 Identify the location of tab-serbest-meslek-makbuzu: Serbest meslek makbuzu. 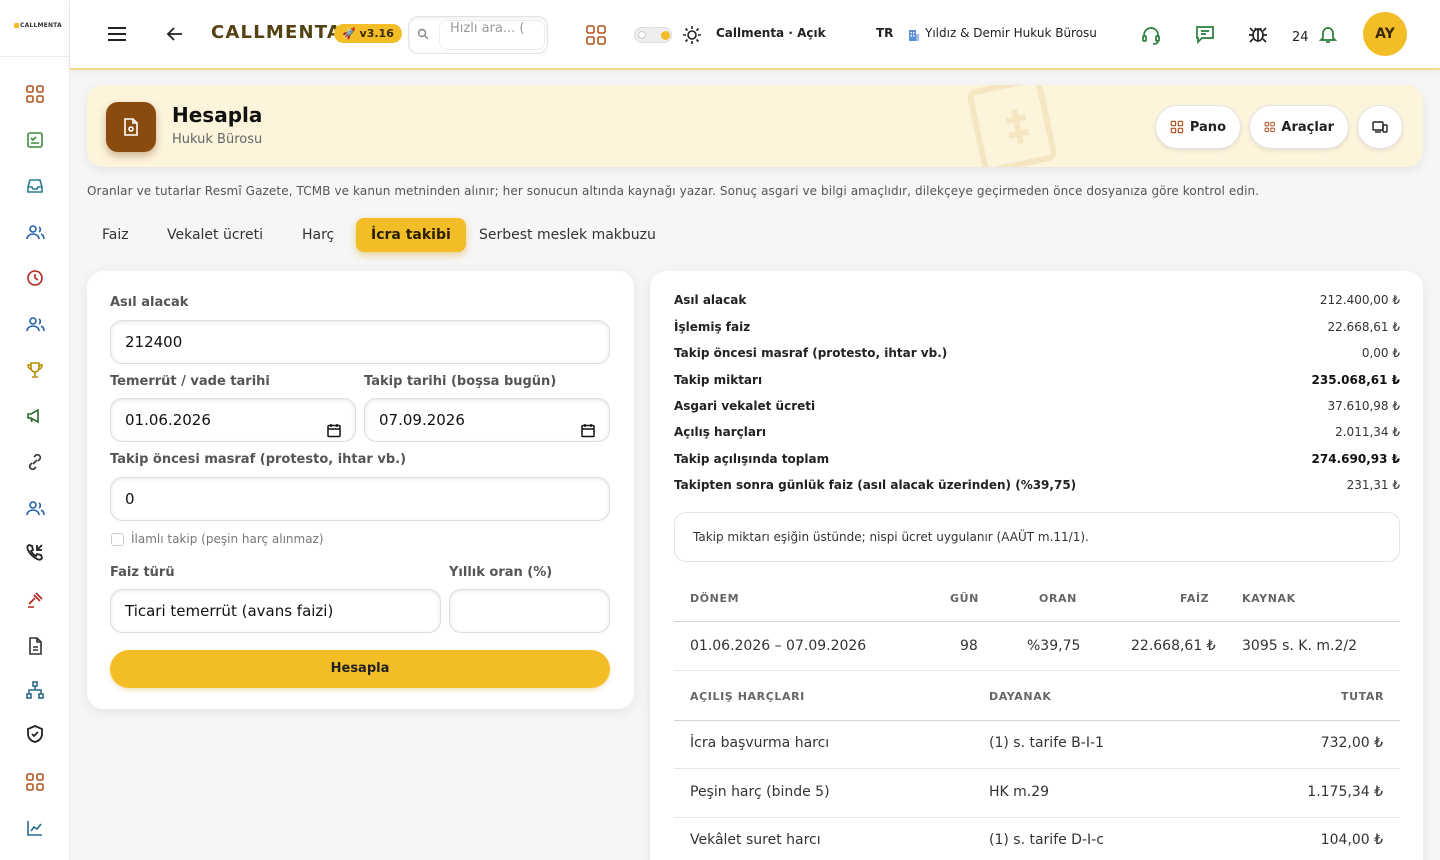
(567, 235).